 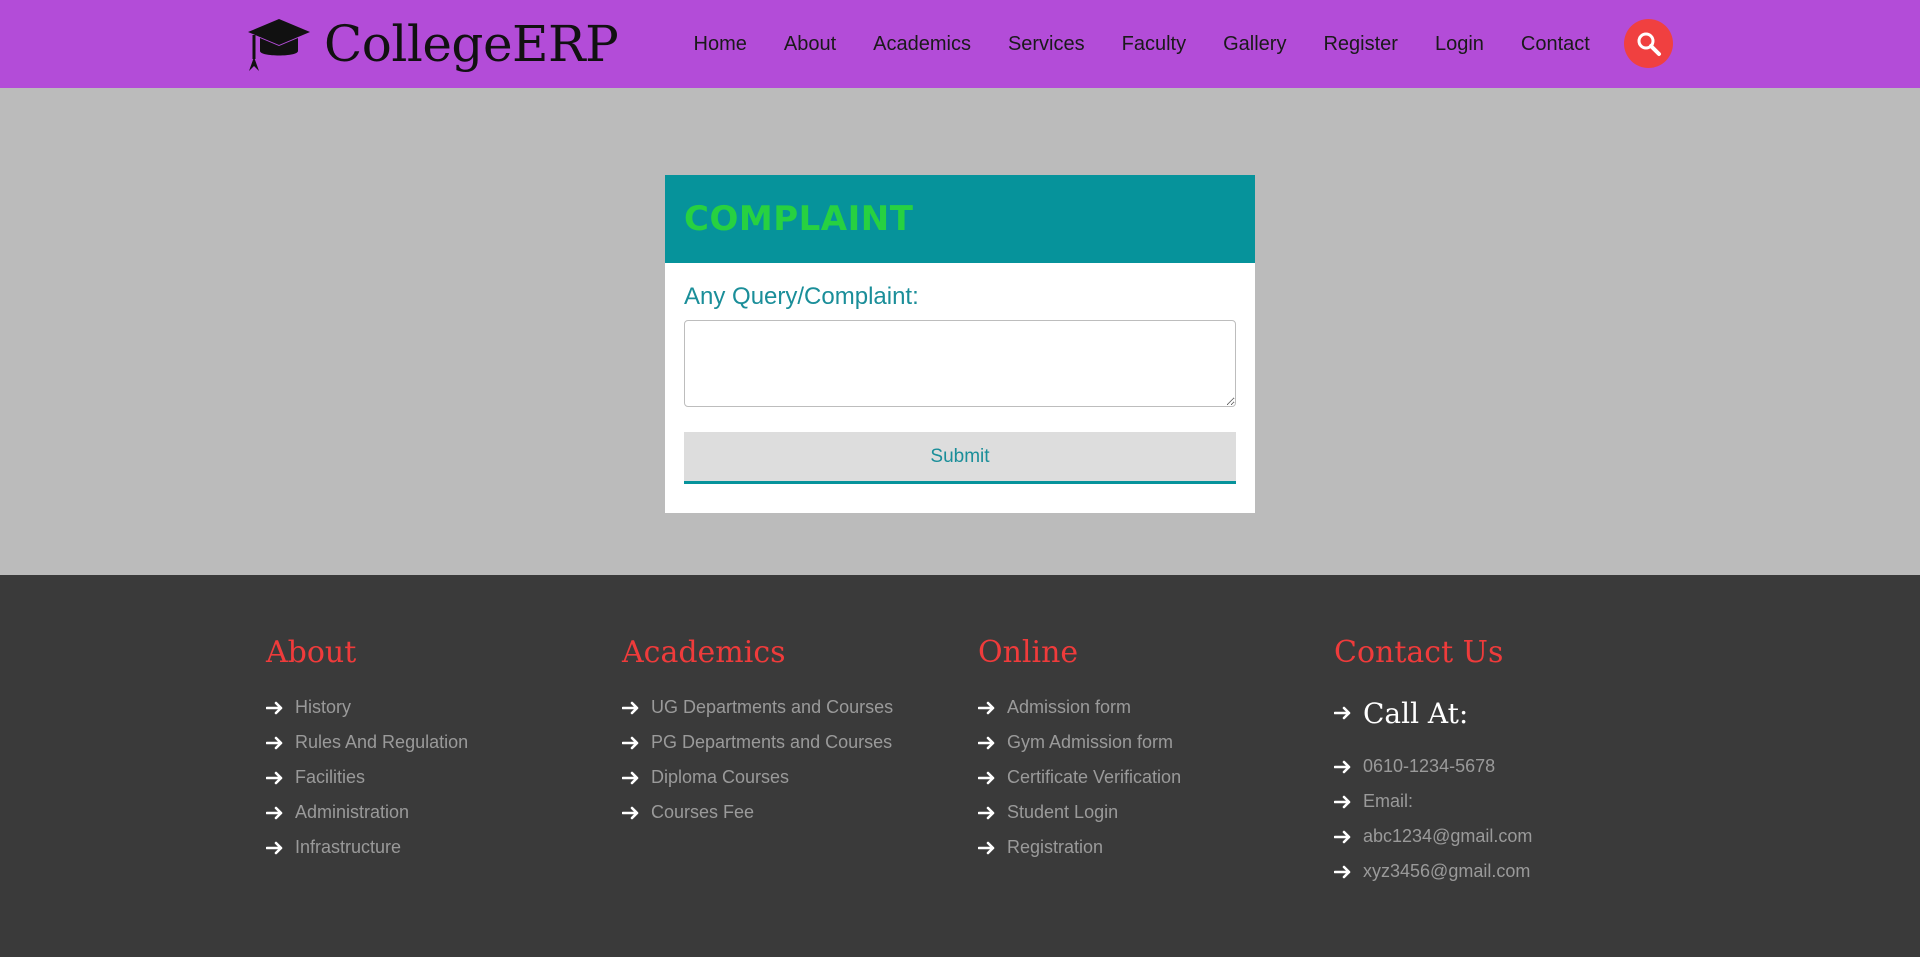 I want to click on footer-link-infrastructure: Infrastructure, so click(x=431, y=847).